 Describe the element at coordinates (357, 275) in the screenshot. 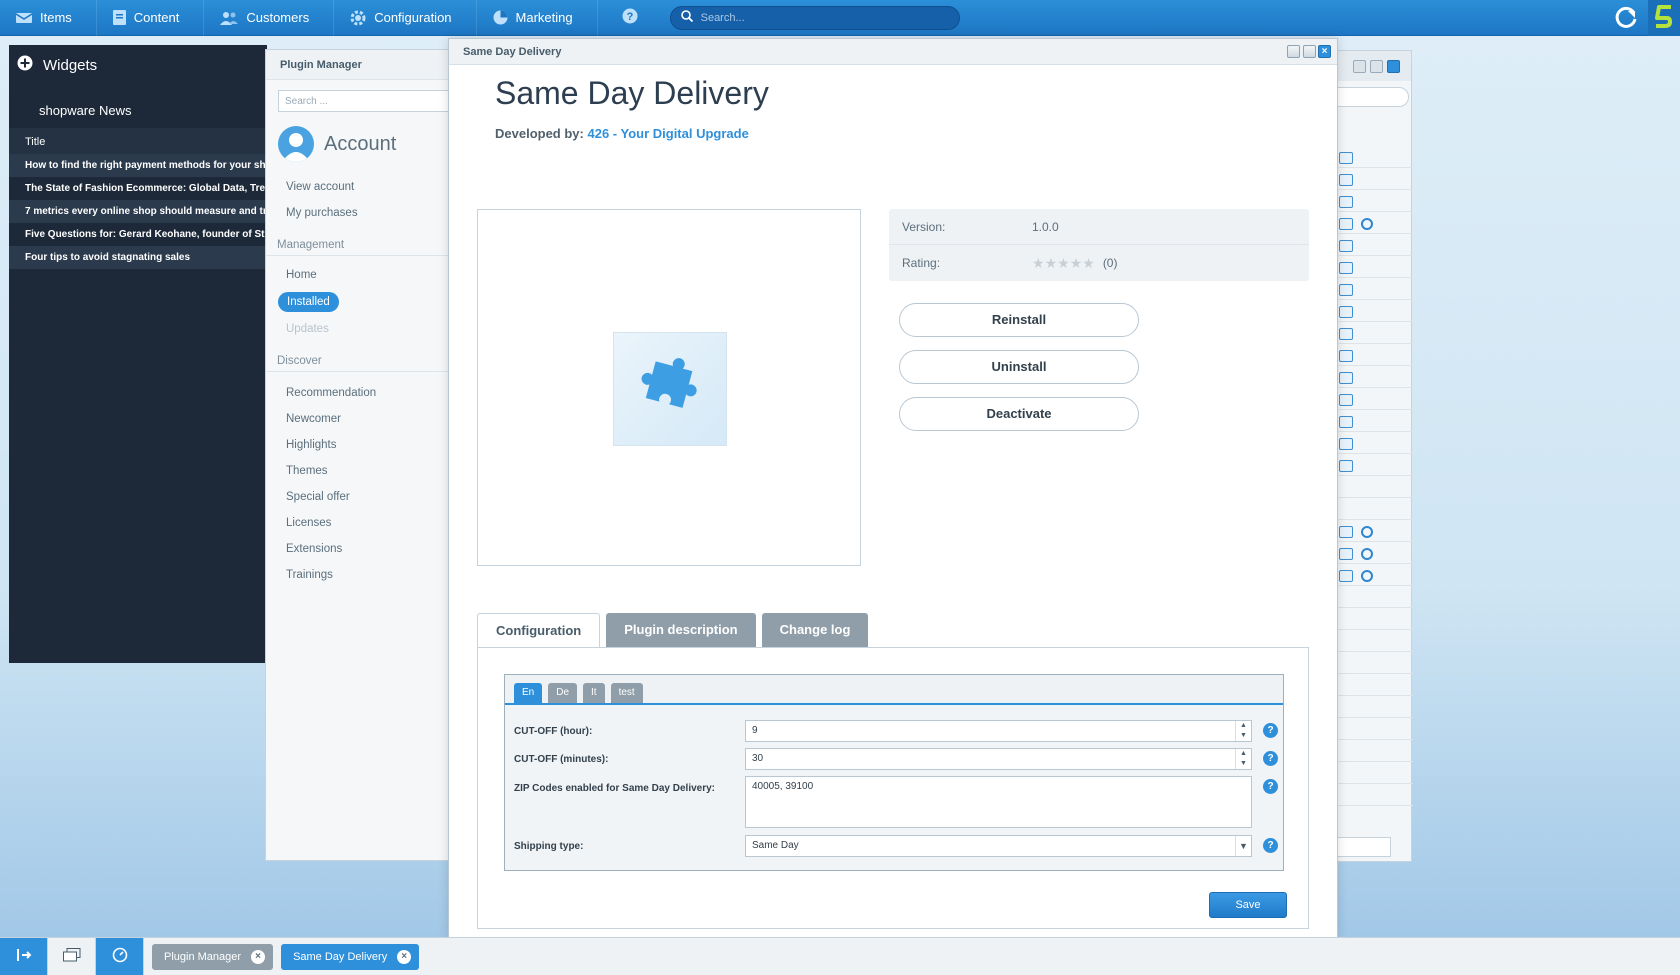

I see `nav-home: Home` at that location.